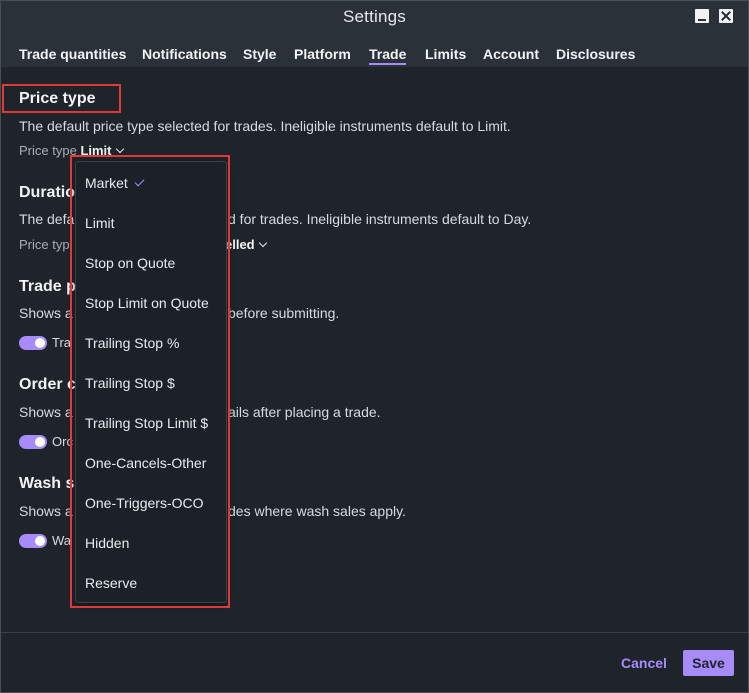  I want to click on dropdown-highlight-box, so click(150, 381).